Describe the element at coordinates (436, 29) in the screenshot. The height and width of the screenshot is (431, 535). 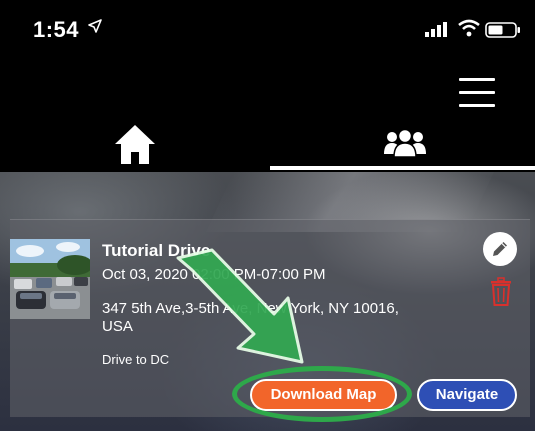
I see `signal-icon` at that location.